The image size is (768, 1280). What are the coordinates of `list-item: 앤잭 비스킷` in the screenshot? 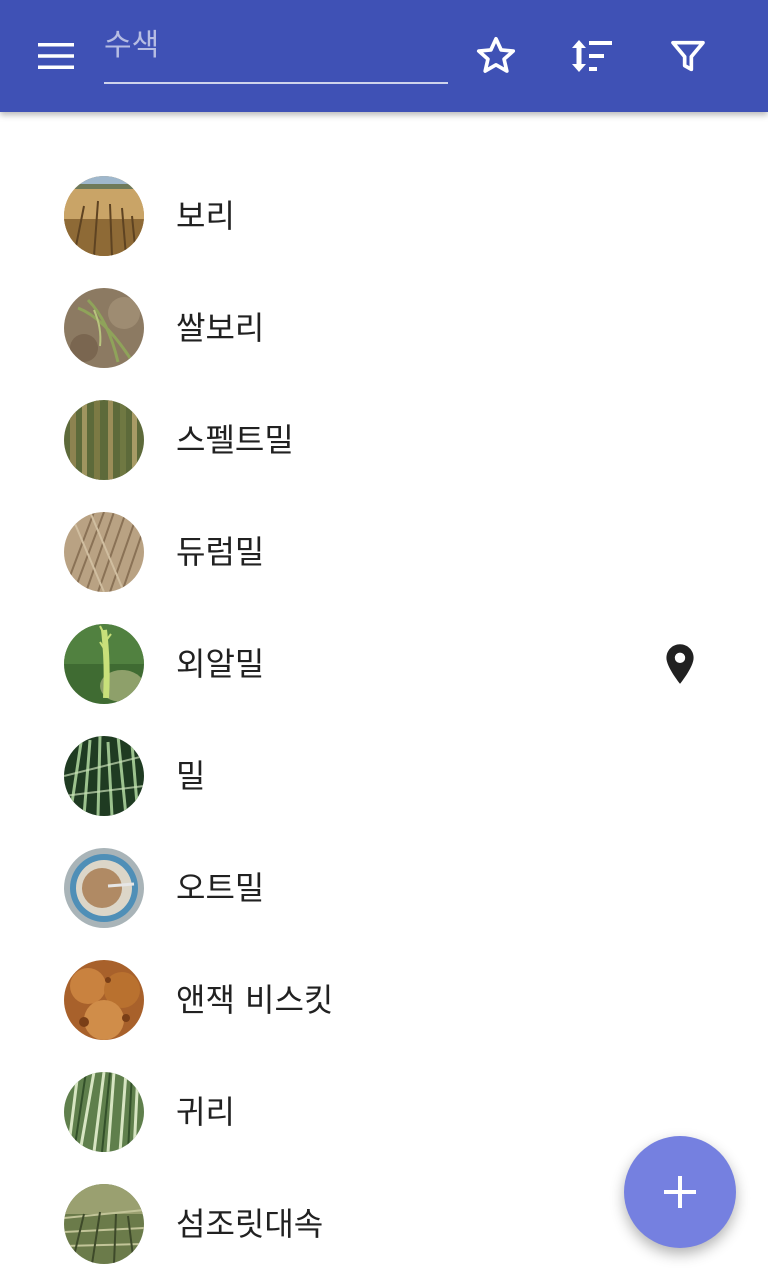 It's located at (384, 1000).